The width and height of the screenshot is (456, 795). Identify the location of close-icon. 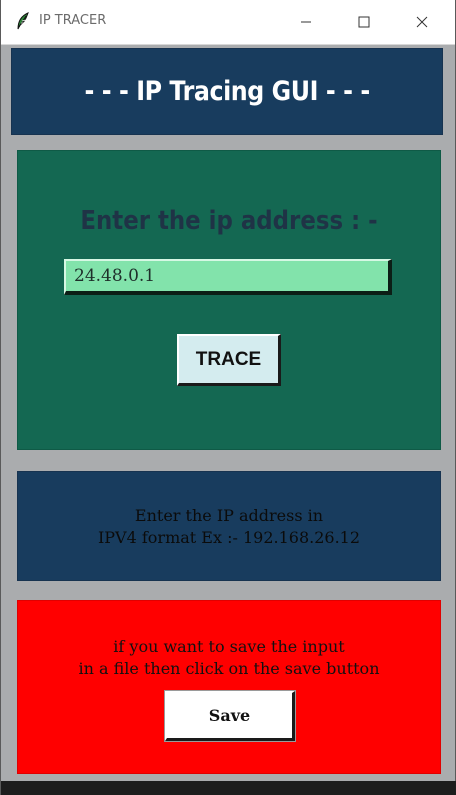
(422, 22).